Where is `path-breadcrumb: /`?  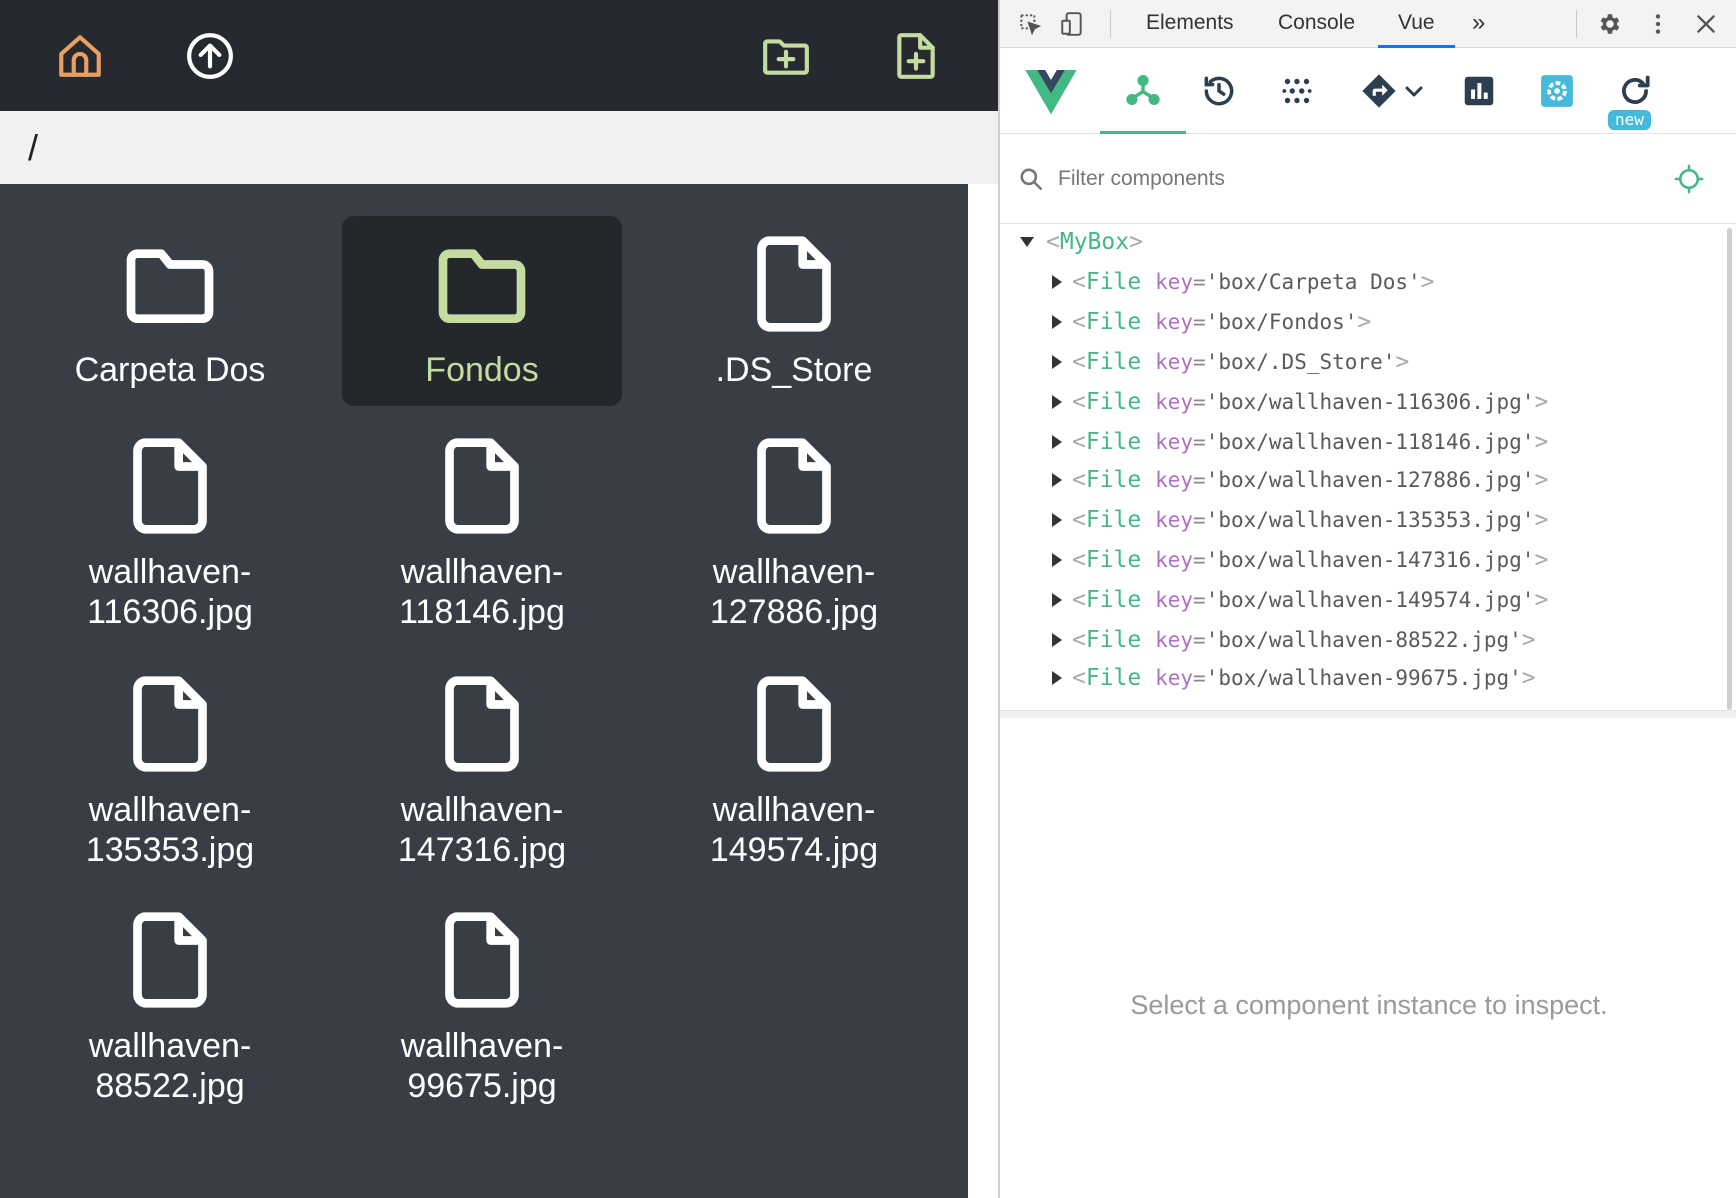 path-breadcrumb: / is located at coordinates (499, 147).